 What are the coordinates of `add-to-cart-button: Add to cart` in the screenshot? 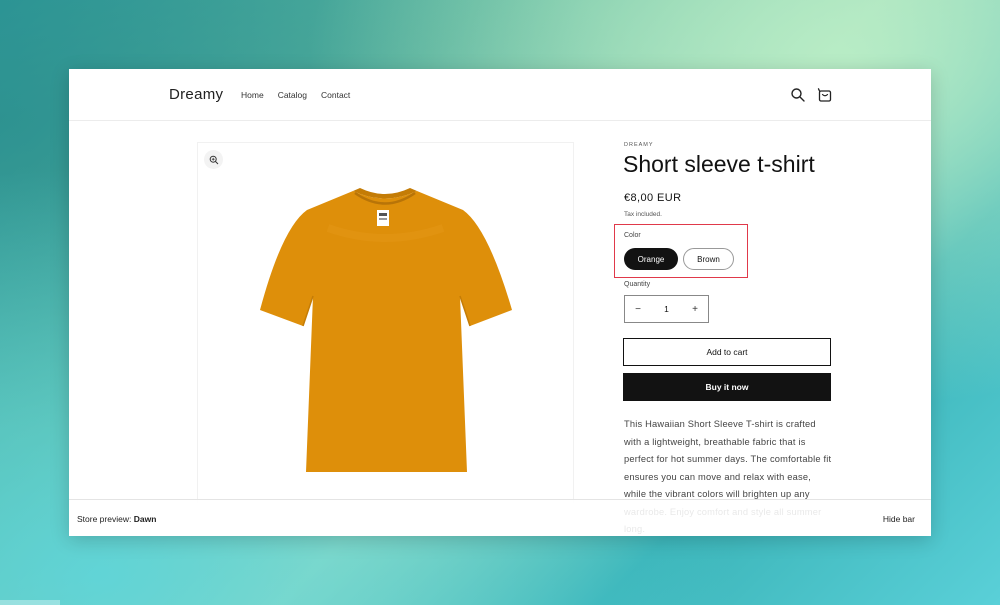 It's located at (727, 352).